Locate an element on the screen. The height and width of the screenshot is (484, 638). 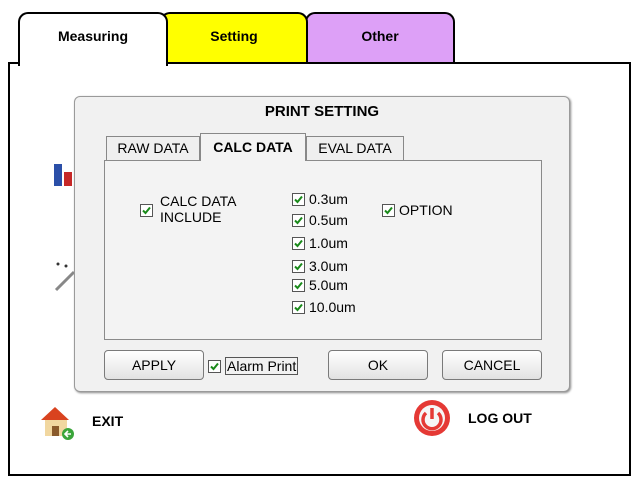
size-option-0.5: 0.5um is located at coordinates (320, 220).